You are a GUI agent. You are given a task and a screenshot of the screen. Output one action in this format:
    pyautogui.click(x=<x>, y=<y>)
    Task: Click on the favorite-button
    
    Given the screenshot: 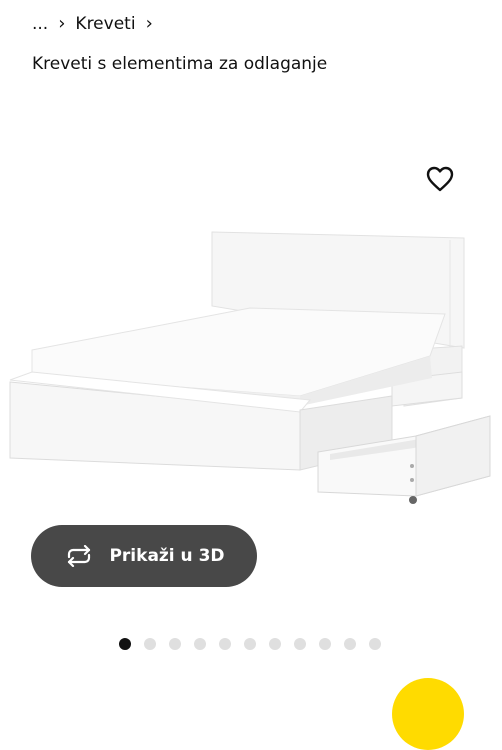 What is the action you would take?
    pyautogui.click(x=440, y=179)
    